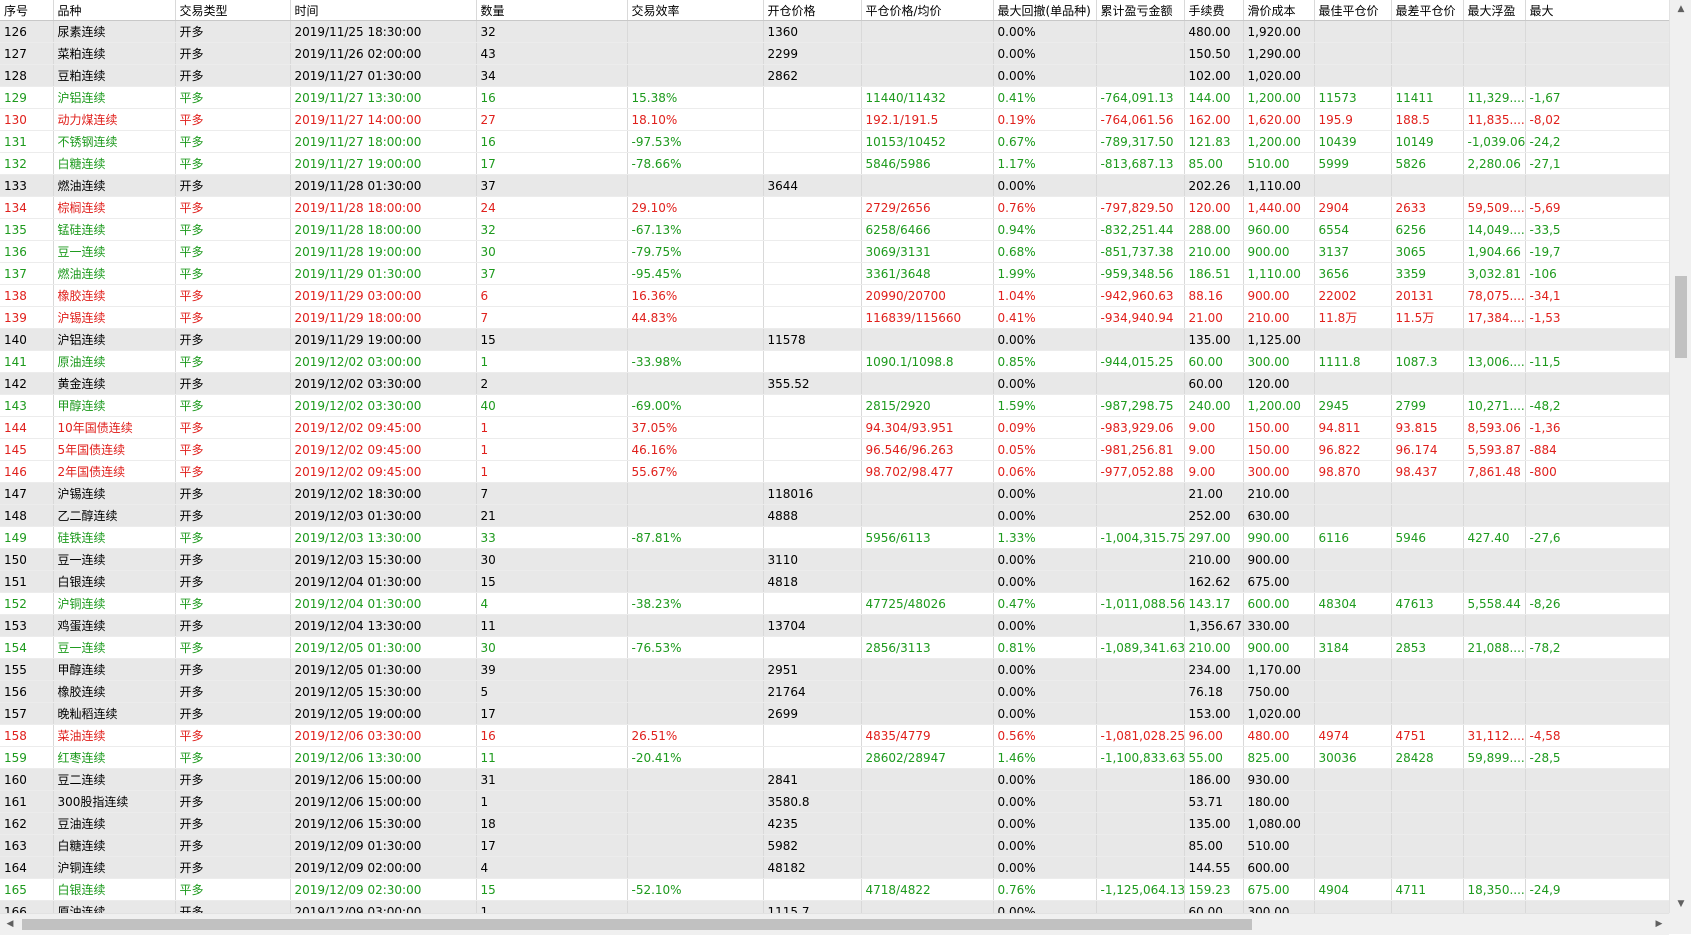  What do you see at coordinates (114, 10) in the screenshot?
I see `column-header: 品种` at bounding box center [114, 10].